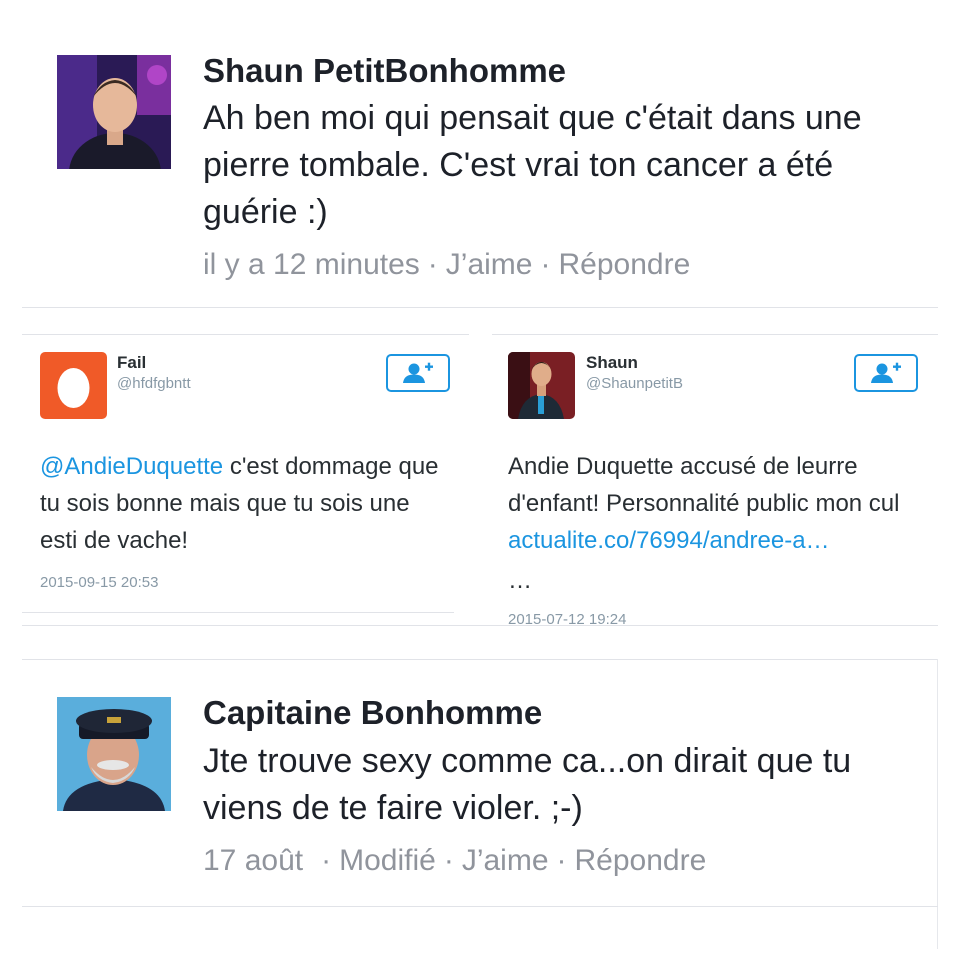 Image resolution: width=960 pixels, height=960 pixels. What do you see at coordinates (567, 619) in the screenshot?
I see `tweet-timestamp: 2015-07-12 19:24` at bounding box center [567, 619].